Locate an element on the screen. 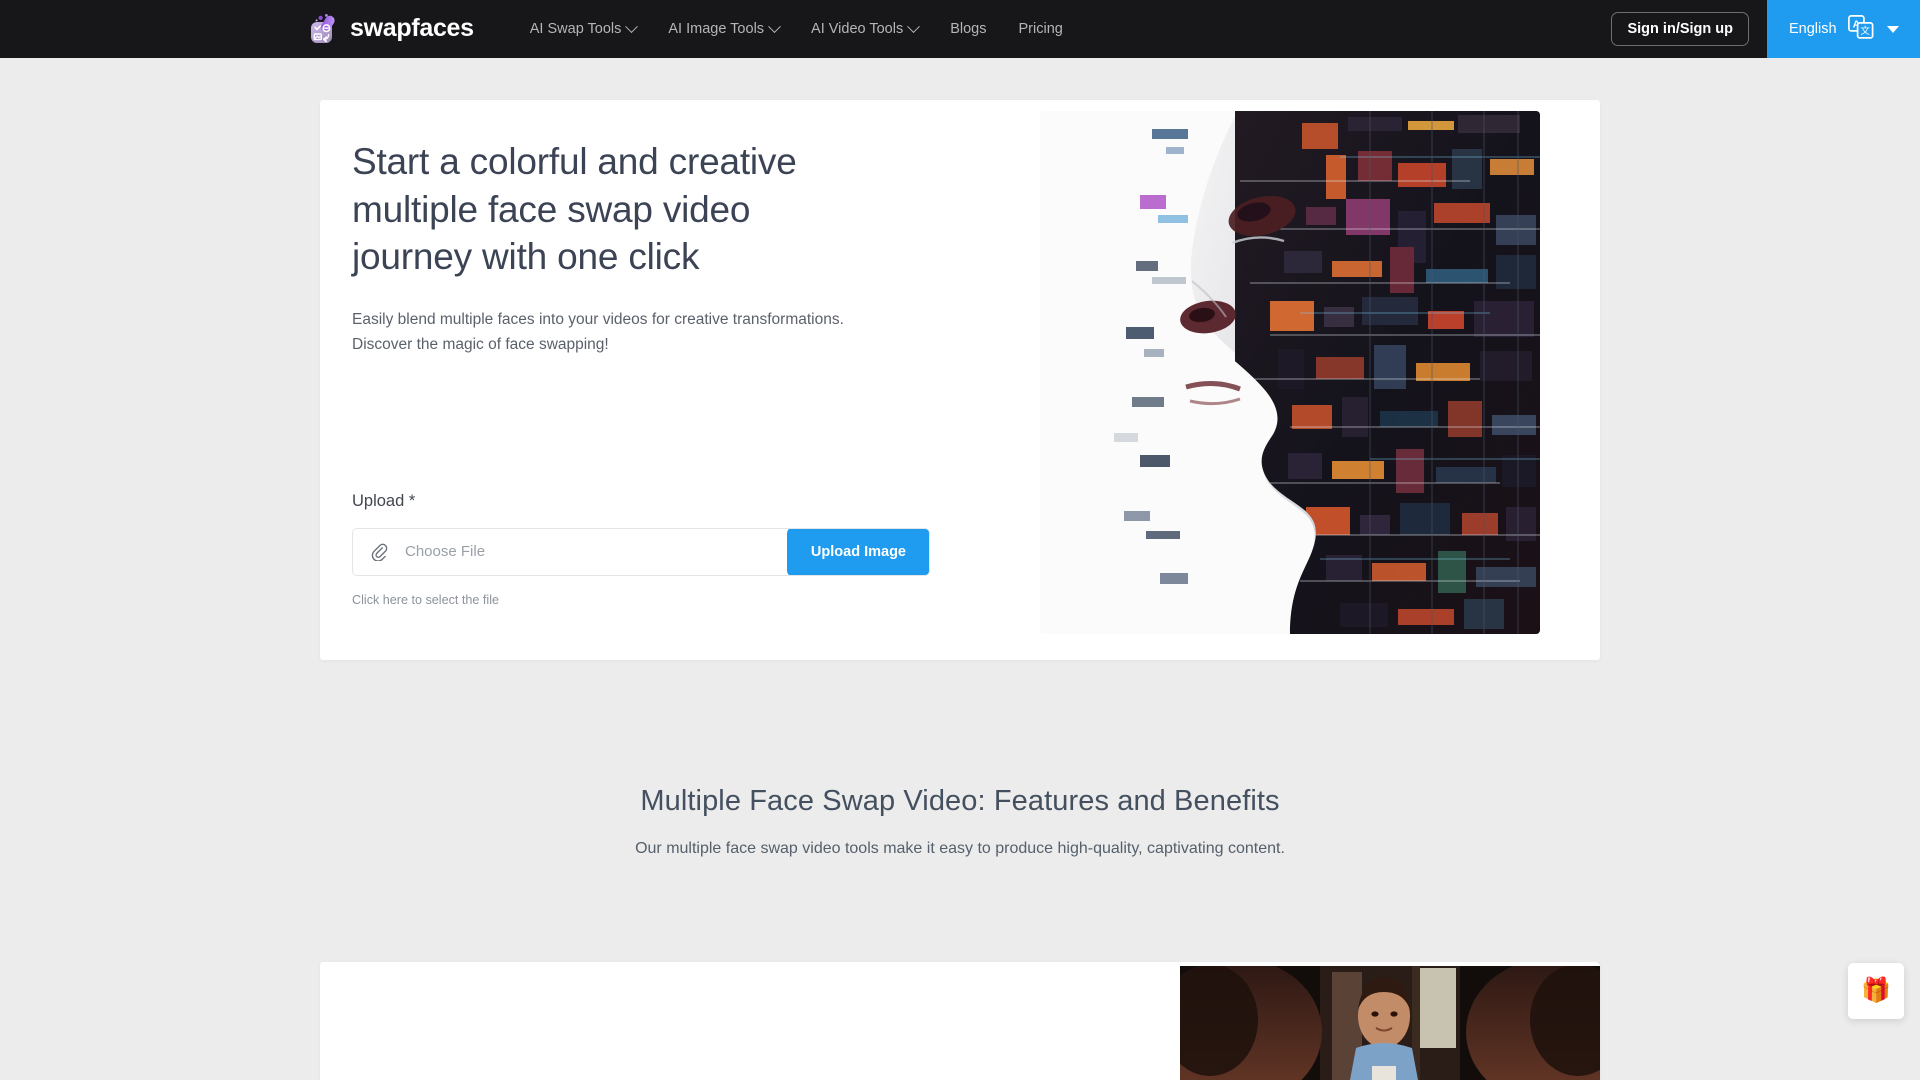 This screenshot has width=1920, height=1080. nav-item-label: Pricing is located at coordinates (1040, 29).